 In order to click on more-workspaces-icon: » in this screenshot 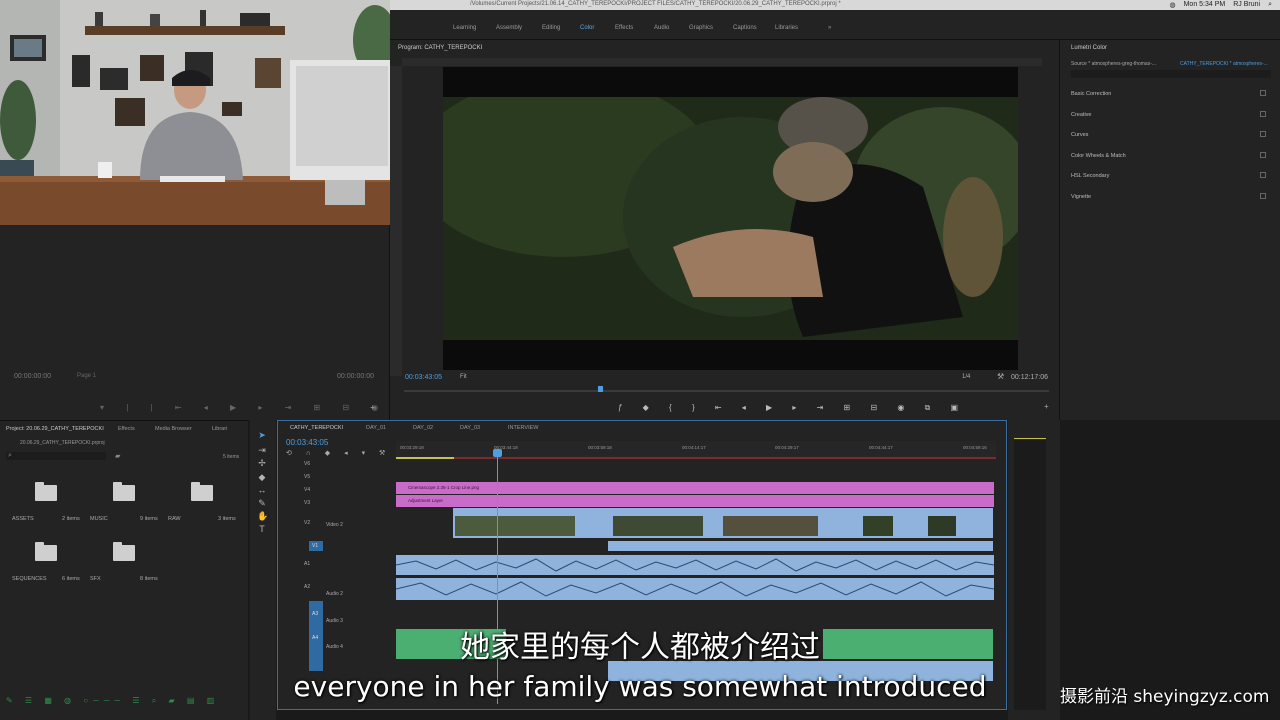, I will do `click(829, 28)`.